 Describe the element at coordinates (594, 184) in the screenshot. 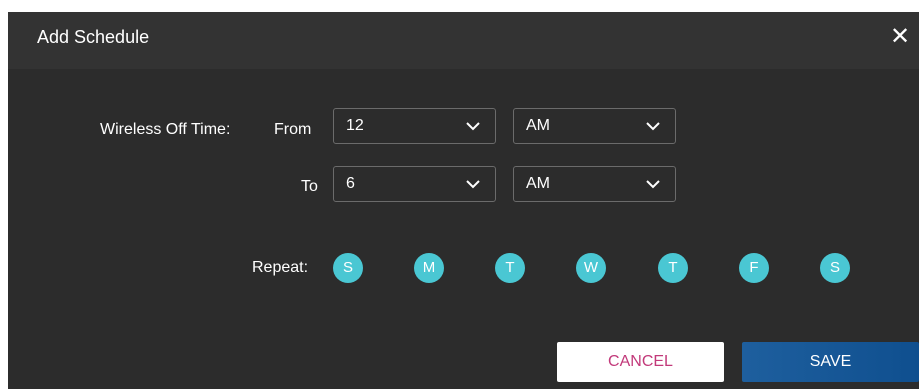

I see `to-period-select: AM` at that location.